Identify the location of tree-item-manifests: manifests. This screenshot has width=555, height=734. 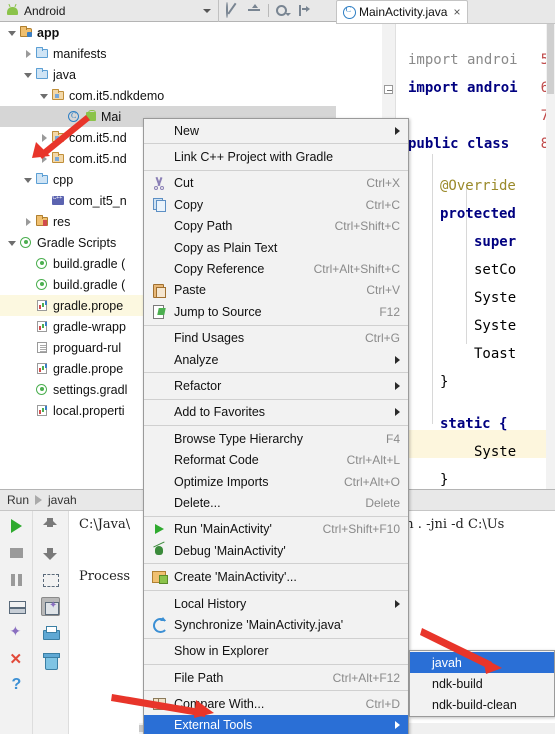
(168, 53).